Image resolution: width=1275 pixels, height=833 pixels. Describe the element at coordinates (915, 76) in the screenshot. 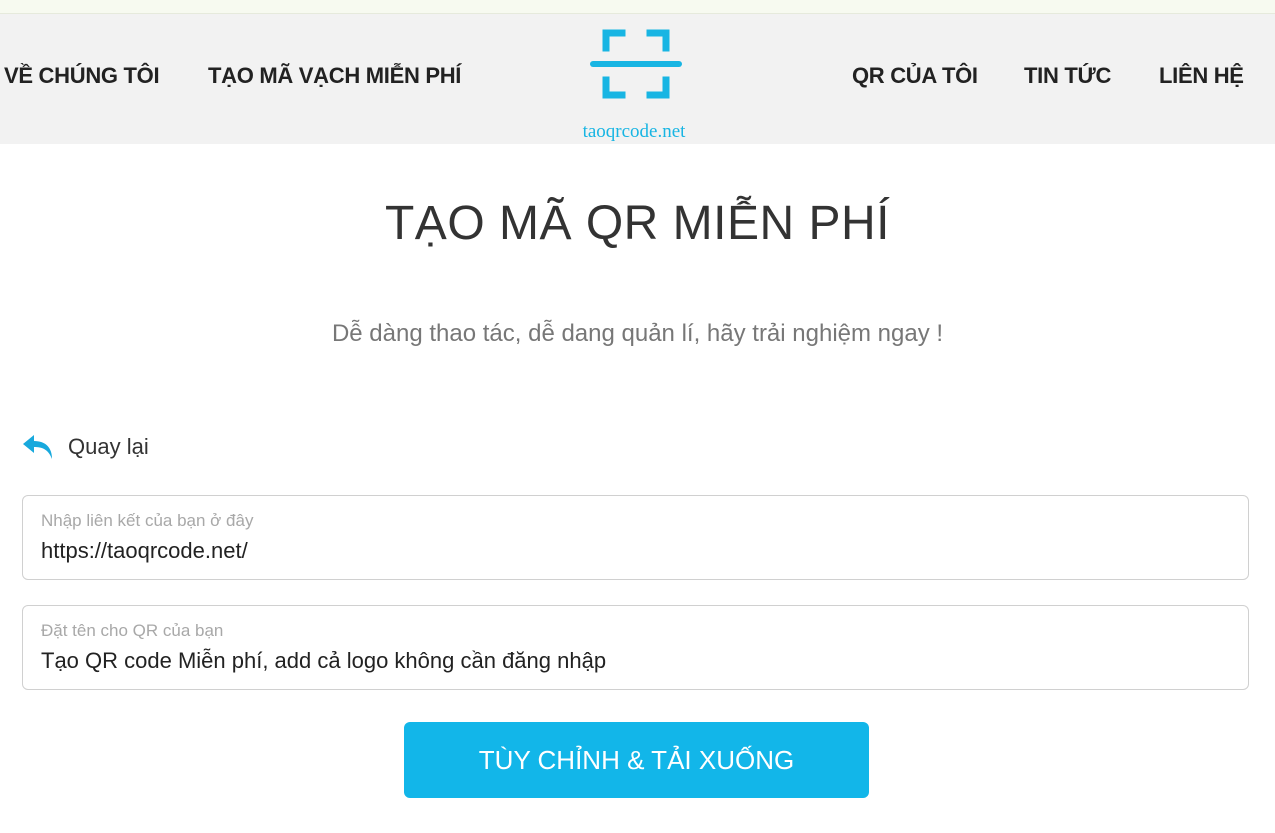

I see `nav-my-qr: QR CỦA TÔI` at that location.